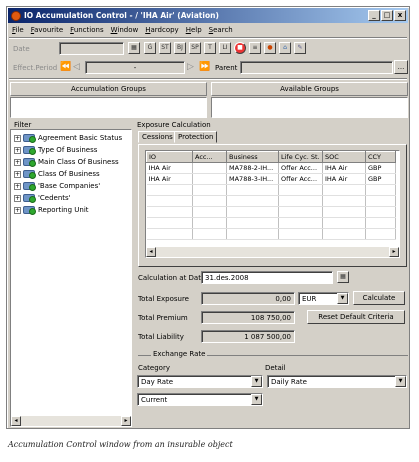  Describe the element at coordinates (208, 79) in the screenshot. I see `toolbar-separator` at that location.